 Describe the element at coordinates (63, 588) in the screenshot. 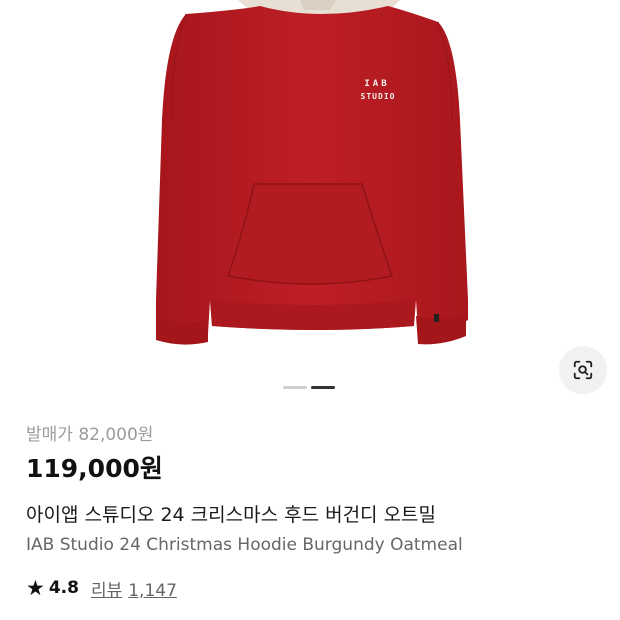

I see `rating-value: 4.8` at that location.